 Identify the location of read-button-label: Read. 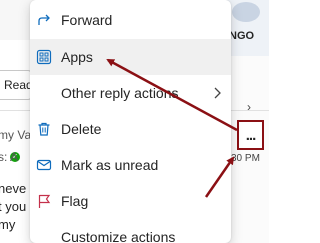
(18, 85).